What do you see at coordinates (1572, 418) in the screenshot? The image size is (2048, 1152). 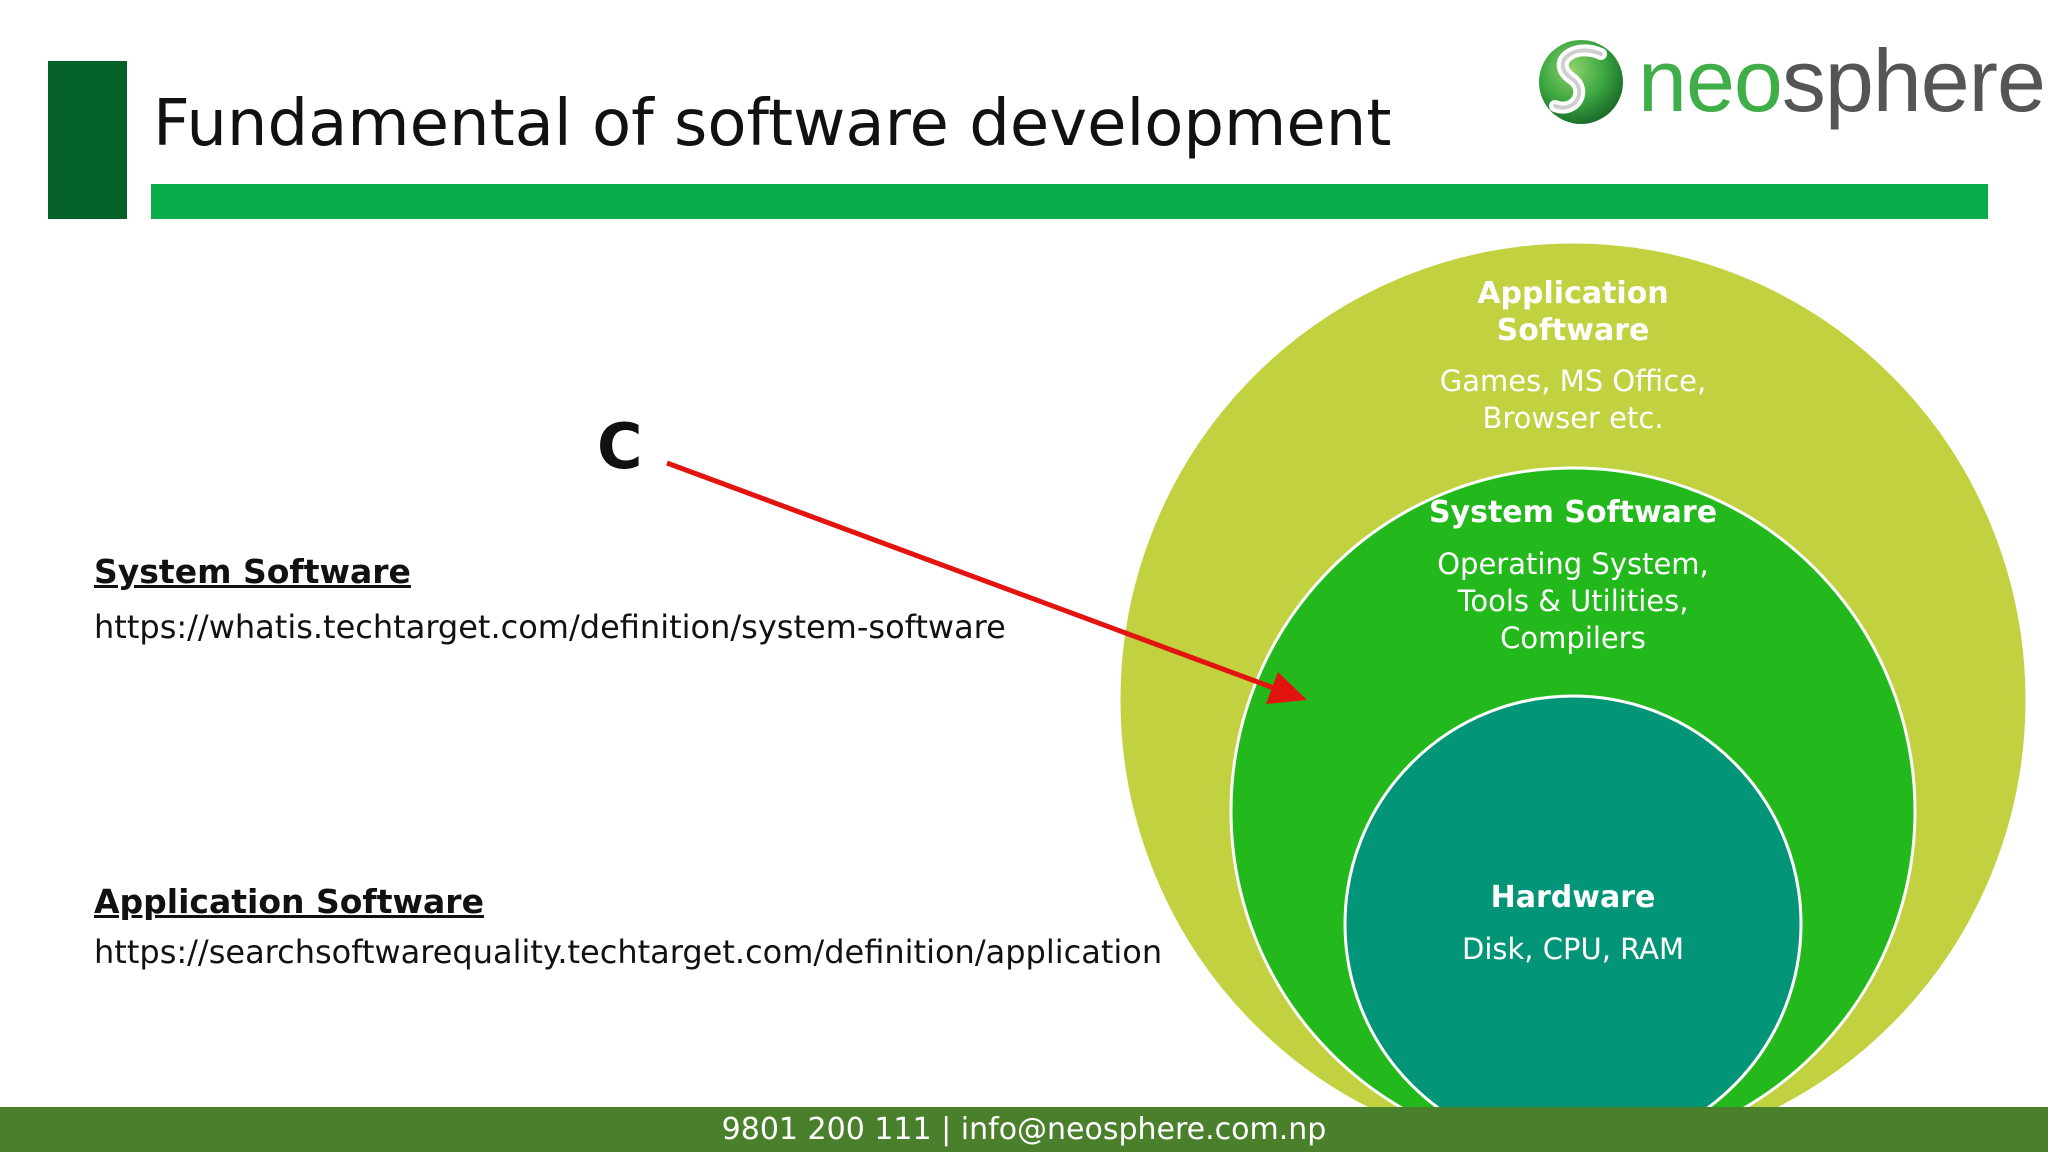 I see `application-software-desc-line2: Browser etc.` at bounding box center [1572, 418].